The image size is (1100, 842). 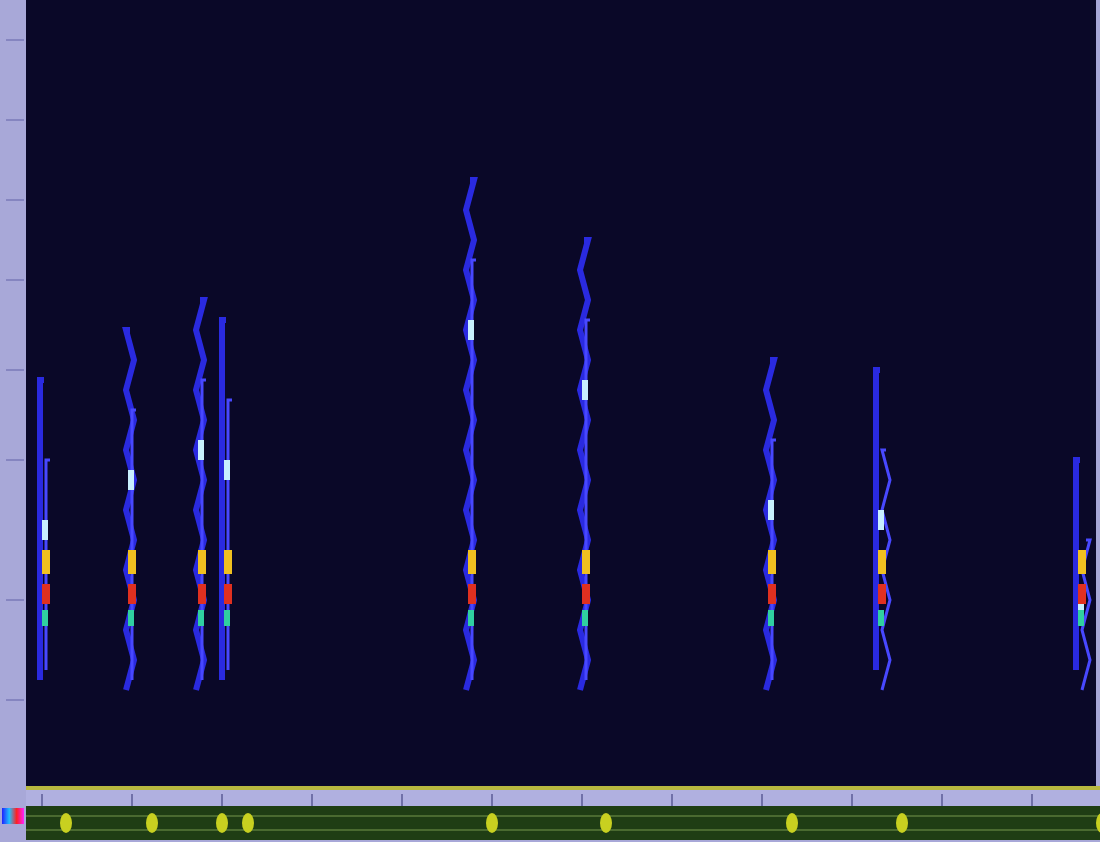 What do you see at coordinates (563, 823) in the screenshot?
I see `waveform-overview` at bounding box center [563, 823].